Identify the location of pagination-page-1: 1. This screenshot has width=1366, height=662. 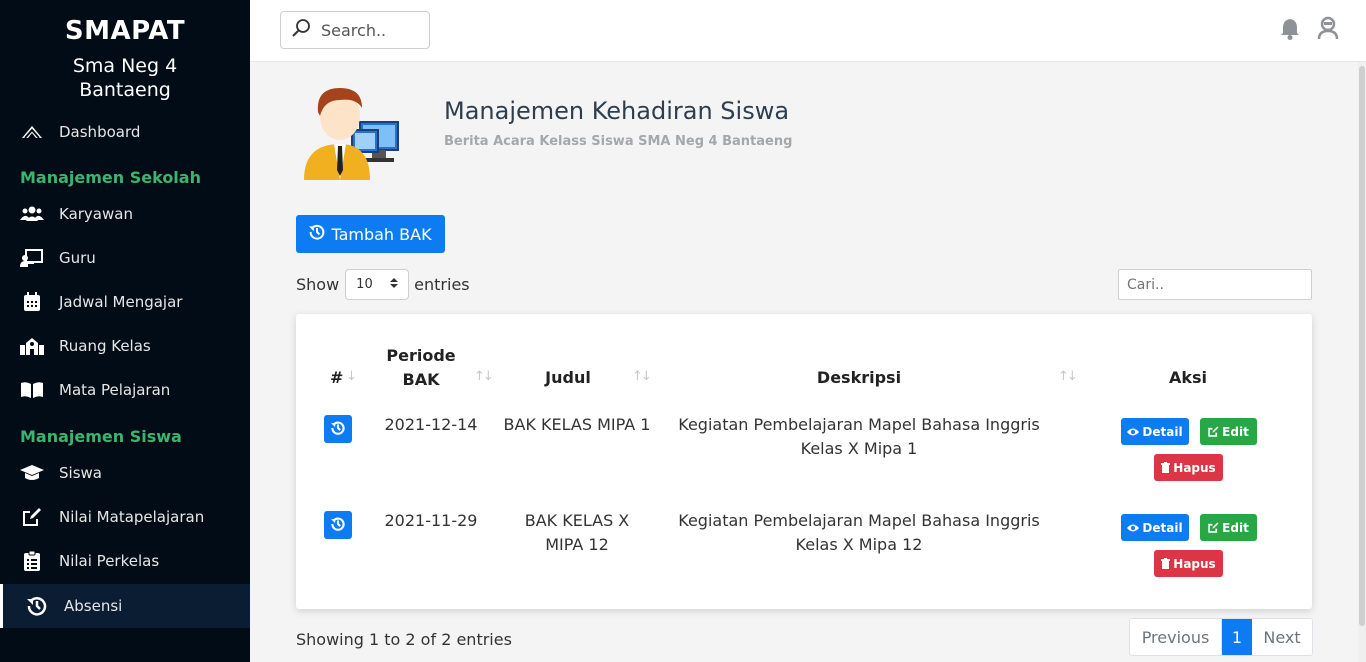
(1237, 637).